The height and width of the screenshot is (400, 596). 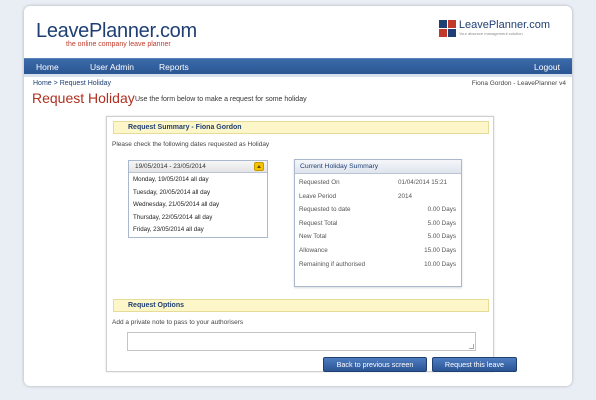 I want to click on summary-row: Remaining if authorised 10.00 Days, so click(x=378, y=265).